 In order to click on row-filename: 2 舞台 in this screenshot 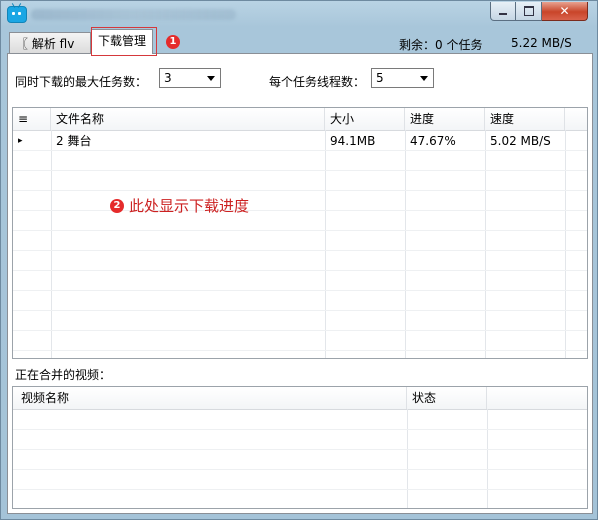, I will do `click(74, 141)`.